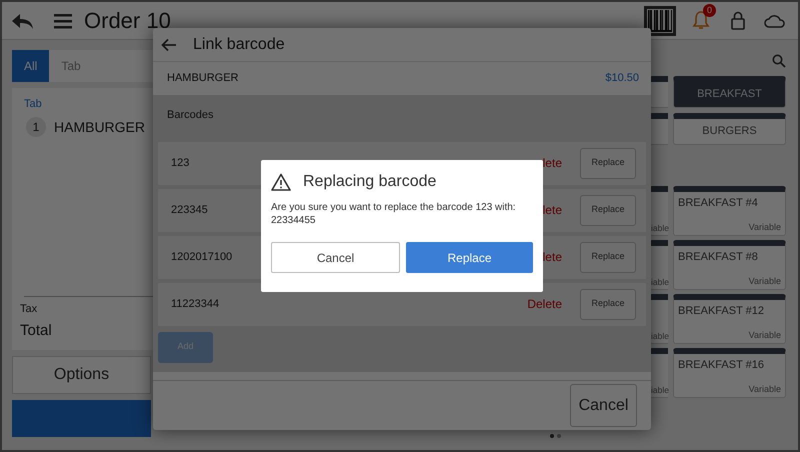  What do you see at coordinates (36, 127) in the screenshot?
I see `quantity-badge: 1` at bounding box center [36, 127].